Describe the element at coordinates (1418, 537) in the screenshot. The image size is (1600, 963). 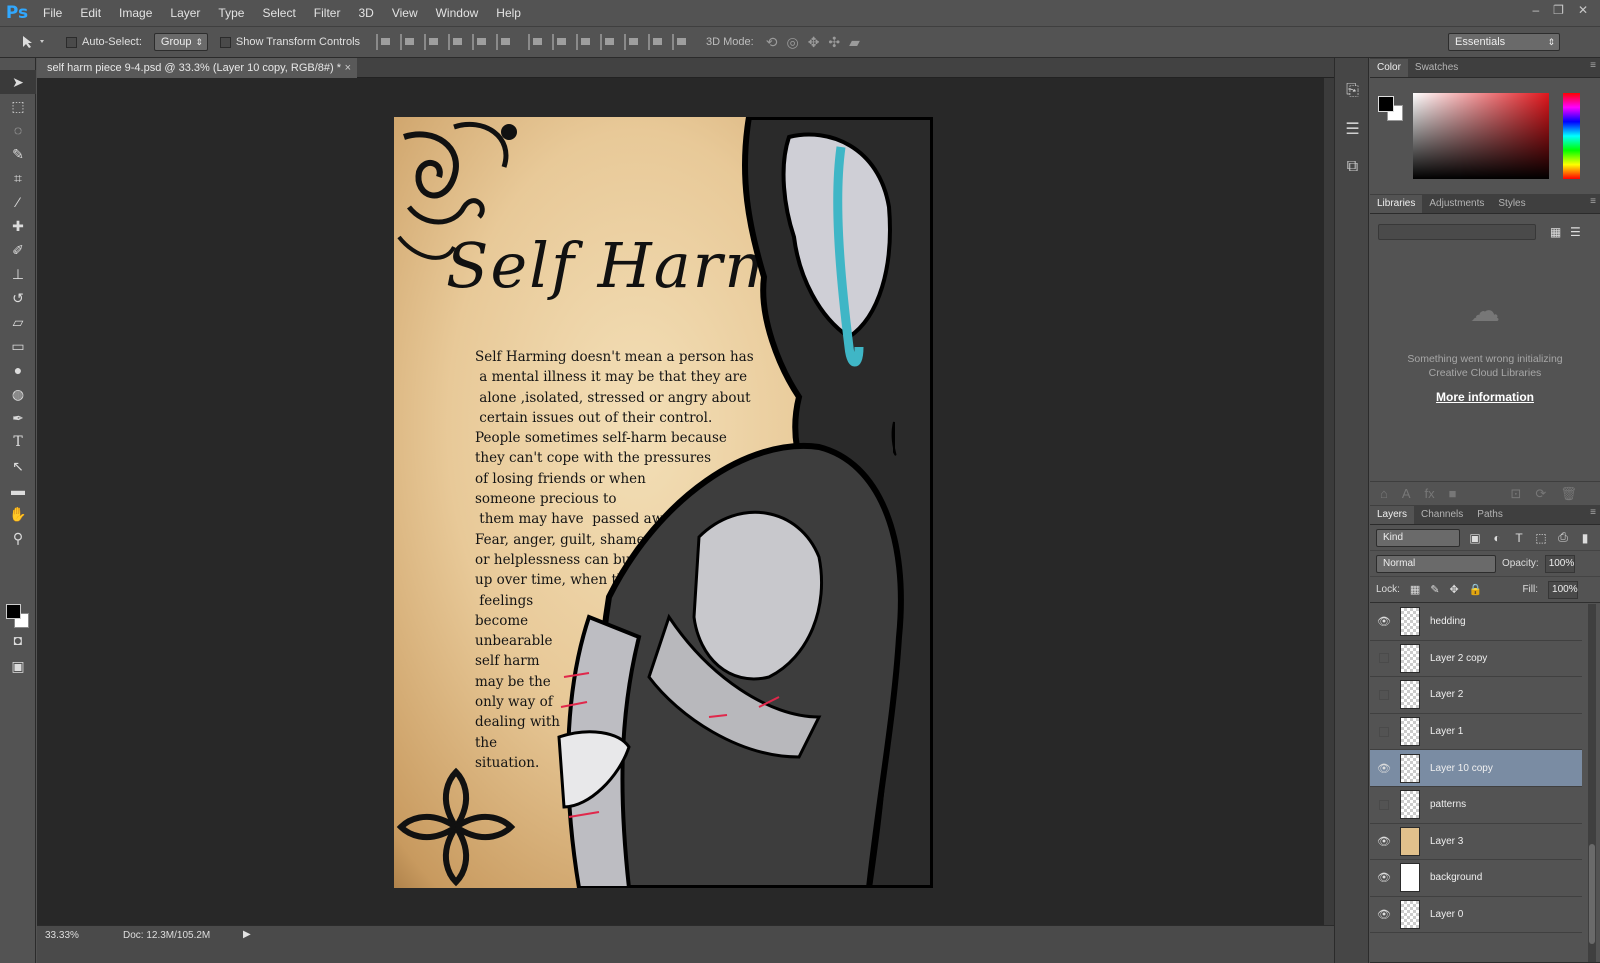
I see `layer-kind-filter: Kind` at that location.